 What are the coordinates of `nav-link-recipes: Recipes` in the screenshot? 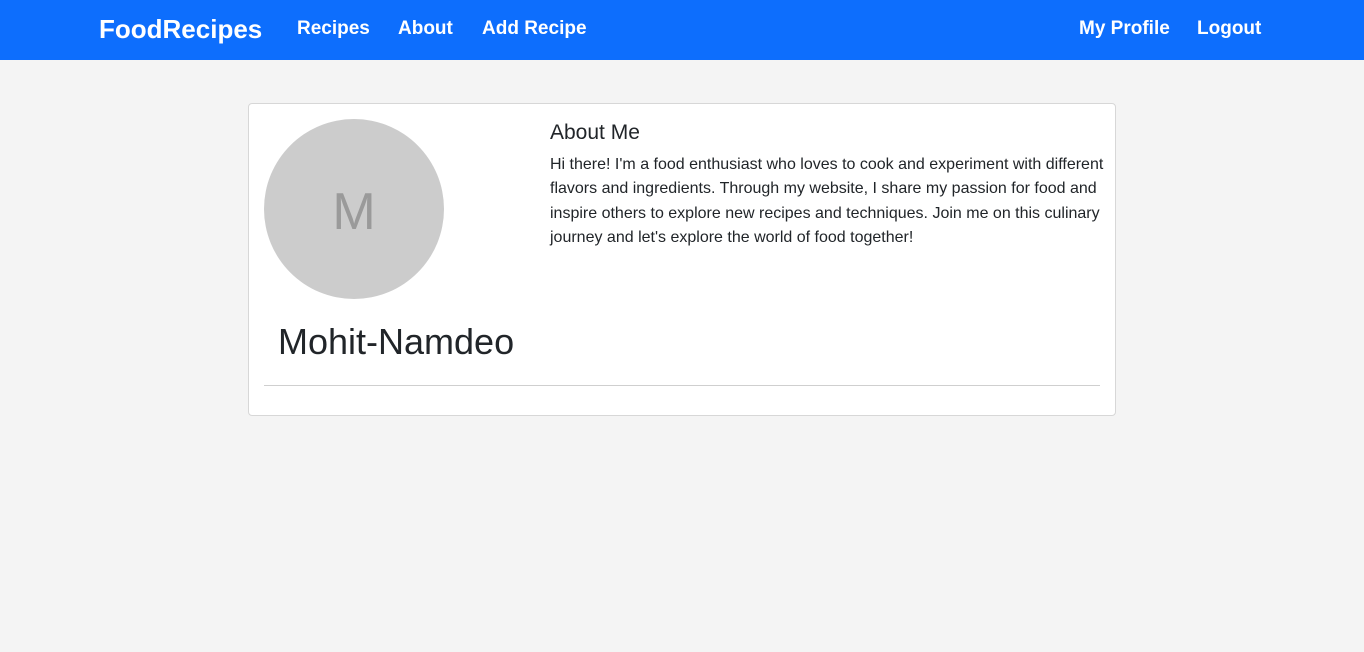 It's located at (333, 29).